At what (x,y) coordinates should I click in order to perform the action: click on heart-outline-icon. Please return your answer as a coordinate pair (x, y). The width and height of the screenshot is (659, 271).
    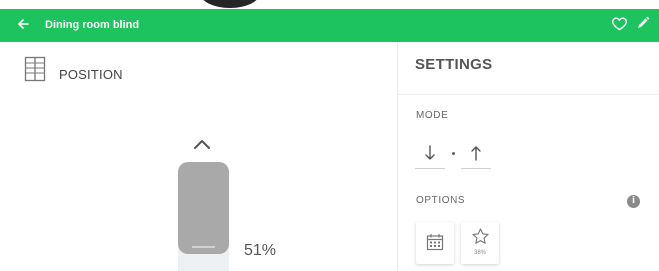
    Looking at the image, I should click on (619, 23).